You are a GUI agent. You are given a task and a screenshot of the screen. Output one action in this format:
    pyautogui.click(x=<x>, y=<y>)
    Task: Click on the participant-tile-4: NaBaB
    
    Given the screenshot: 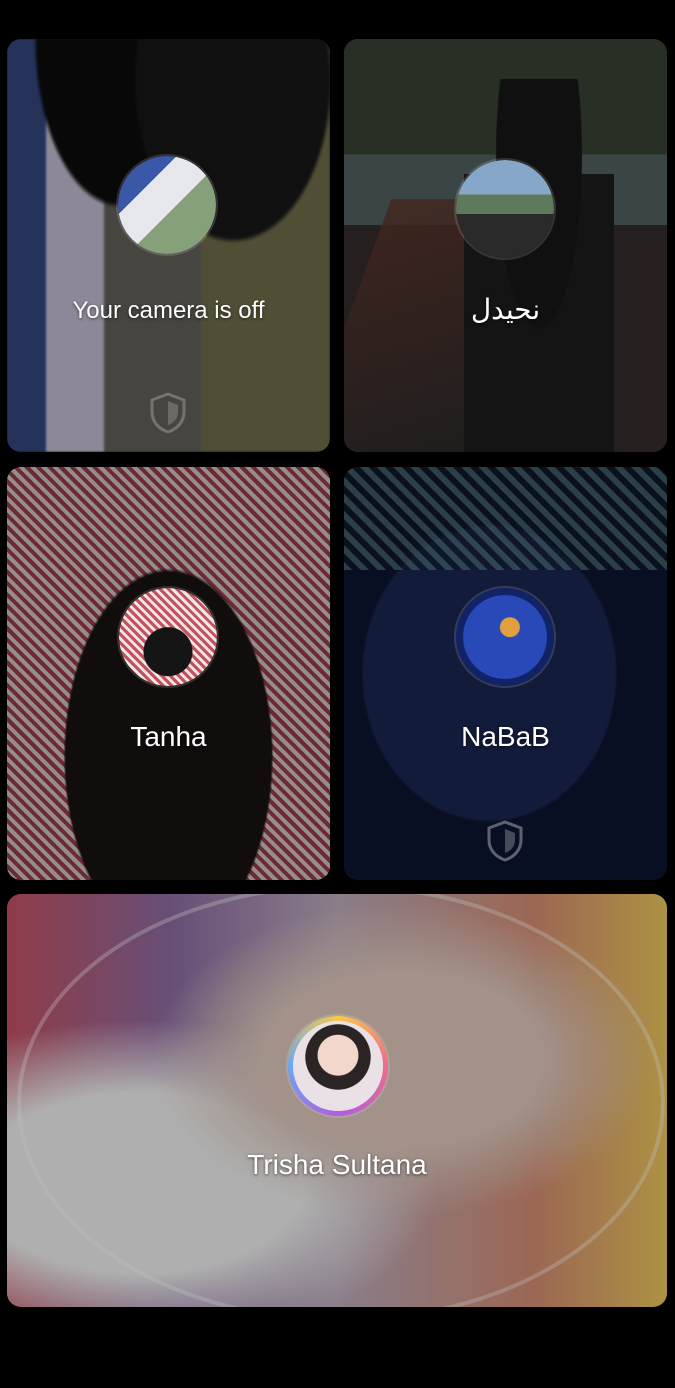 What is the action you would take?
    pyautogui.click(x=505, y=673)
    